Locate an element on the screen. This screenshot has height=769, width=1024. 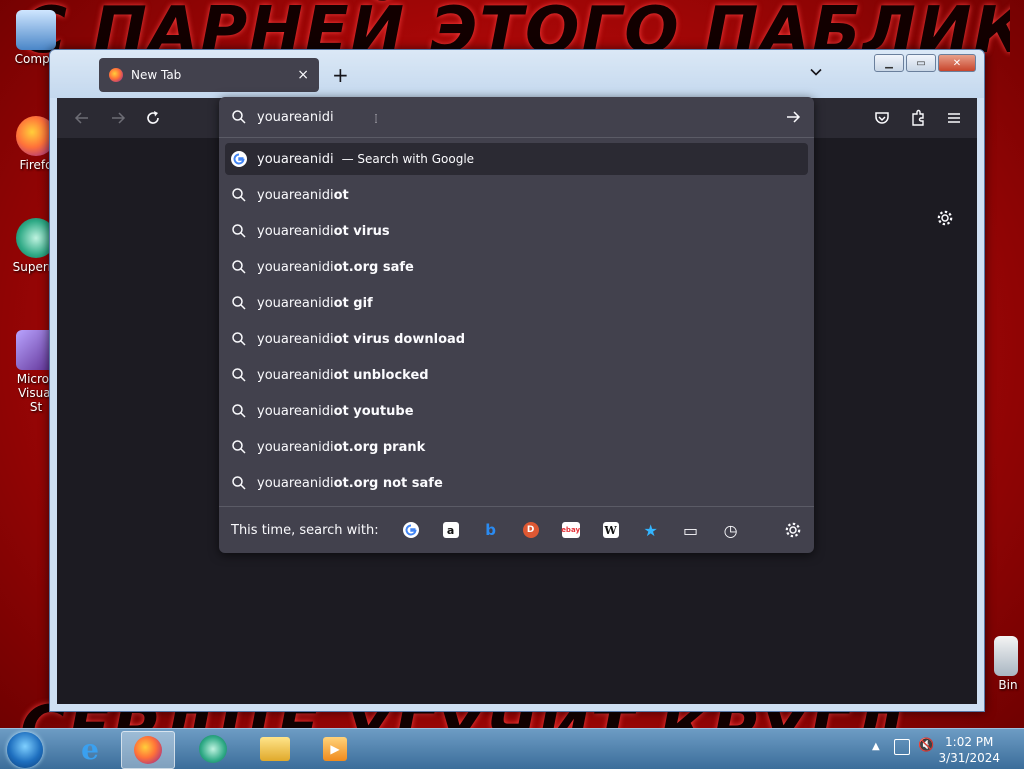
pocket-icon is located at coordinates (882, 118).